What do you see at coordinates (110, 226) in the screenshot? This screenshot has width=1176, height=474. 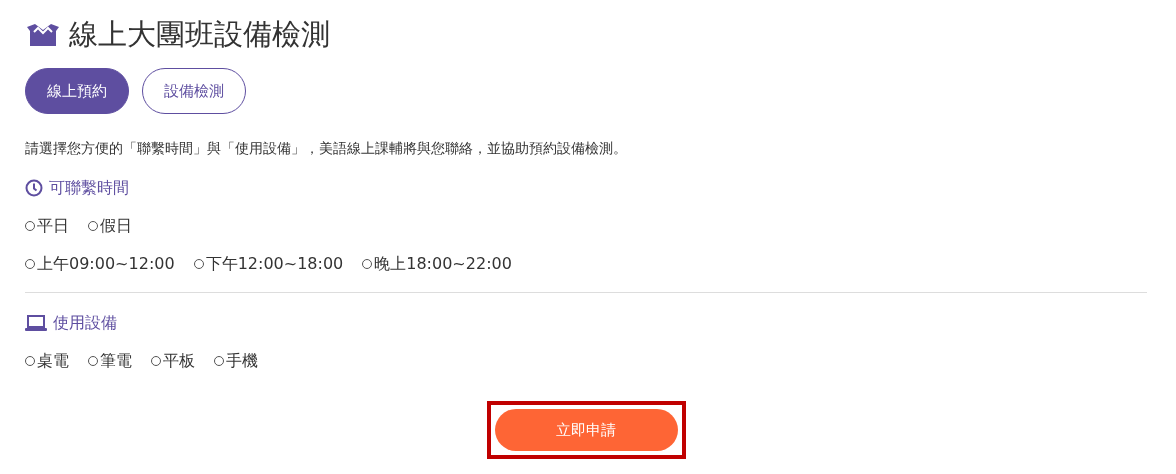 I see `radio-option: 假日` at bounding box center [110, 226].